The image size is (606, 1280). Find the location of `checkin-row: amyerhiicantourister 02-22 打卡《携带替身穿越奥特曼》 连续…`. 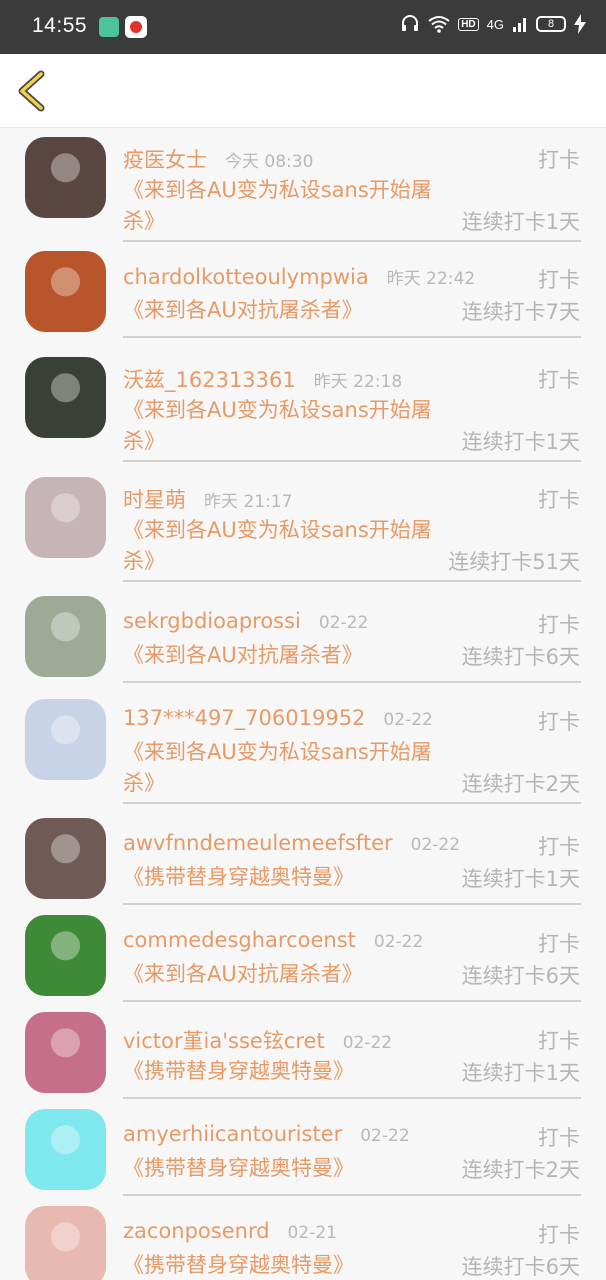

checkin-row: amyerhiicantourister 02-22 打卡《携带替身穿越奥特曼》 连续… is located at coordinates (303, 1154).